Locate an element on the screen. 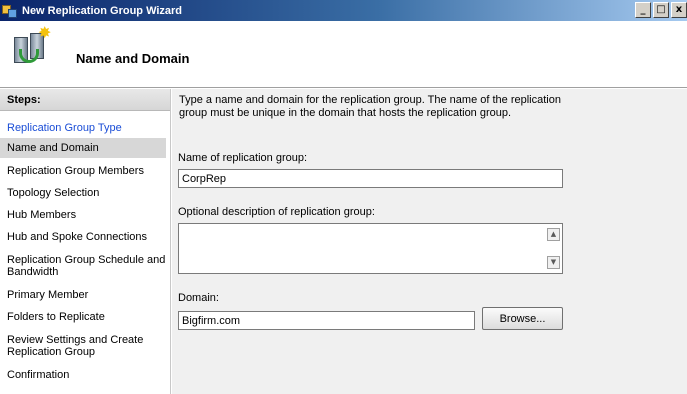  steps-heading: Steps: is located at coordinates (85, 100).